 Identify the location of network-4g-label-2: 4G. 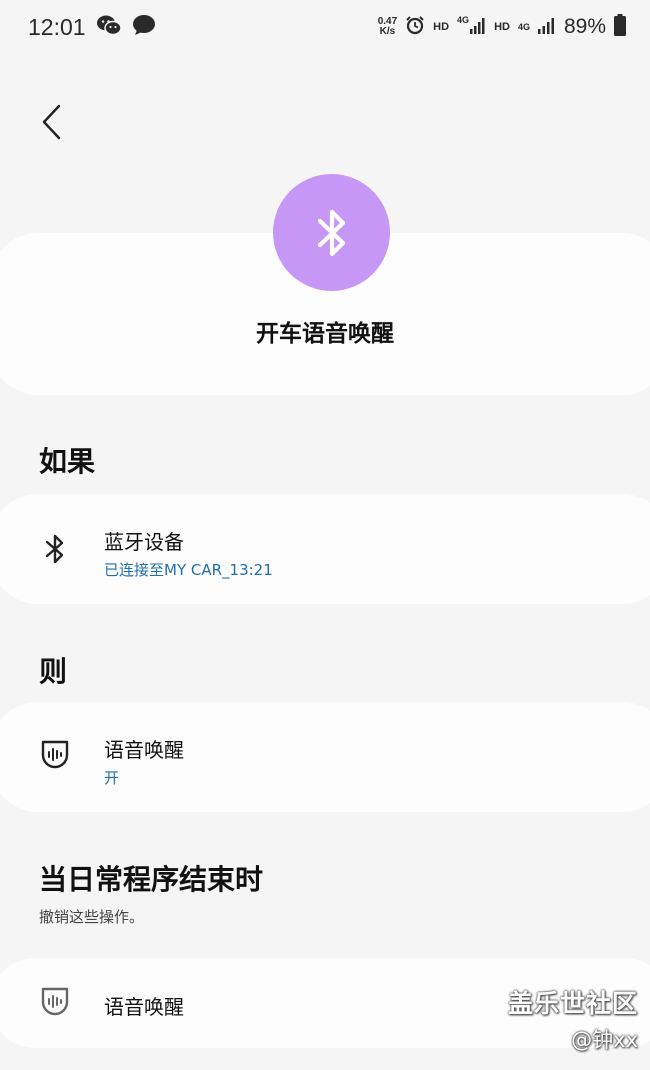
(523, 26).